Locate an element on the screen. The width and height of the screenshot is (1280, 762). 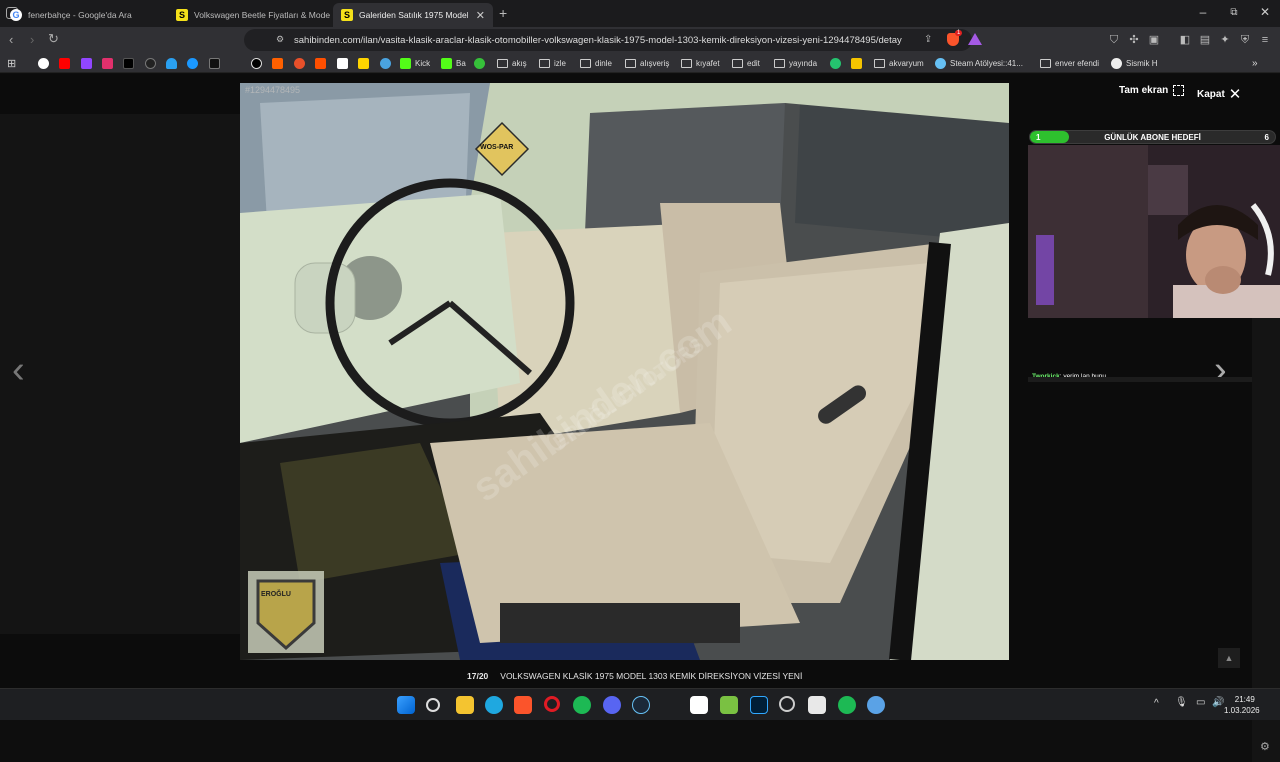
bookmark-instagram is located at coordinates (109, 63).